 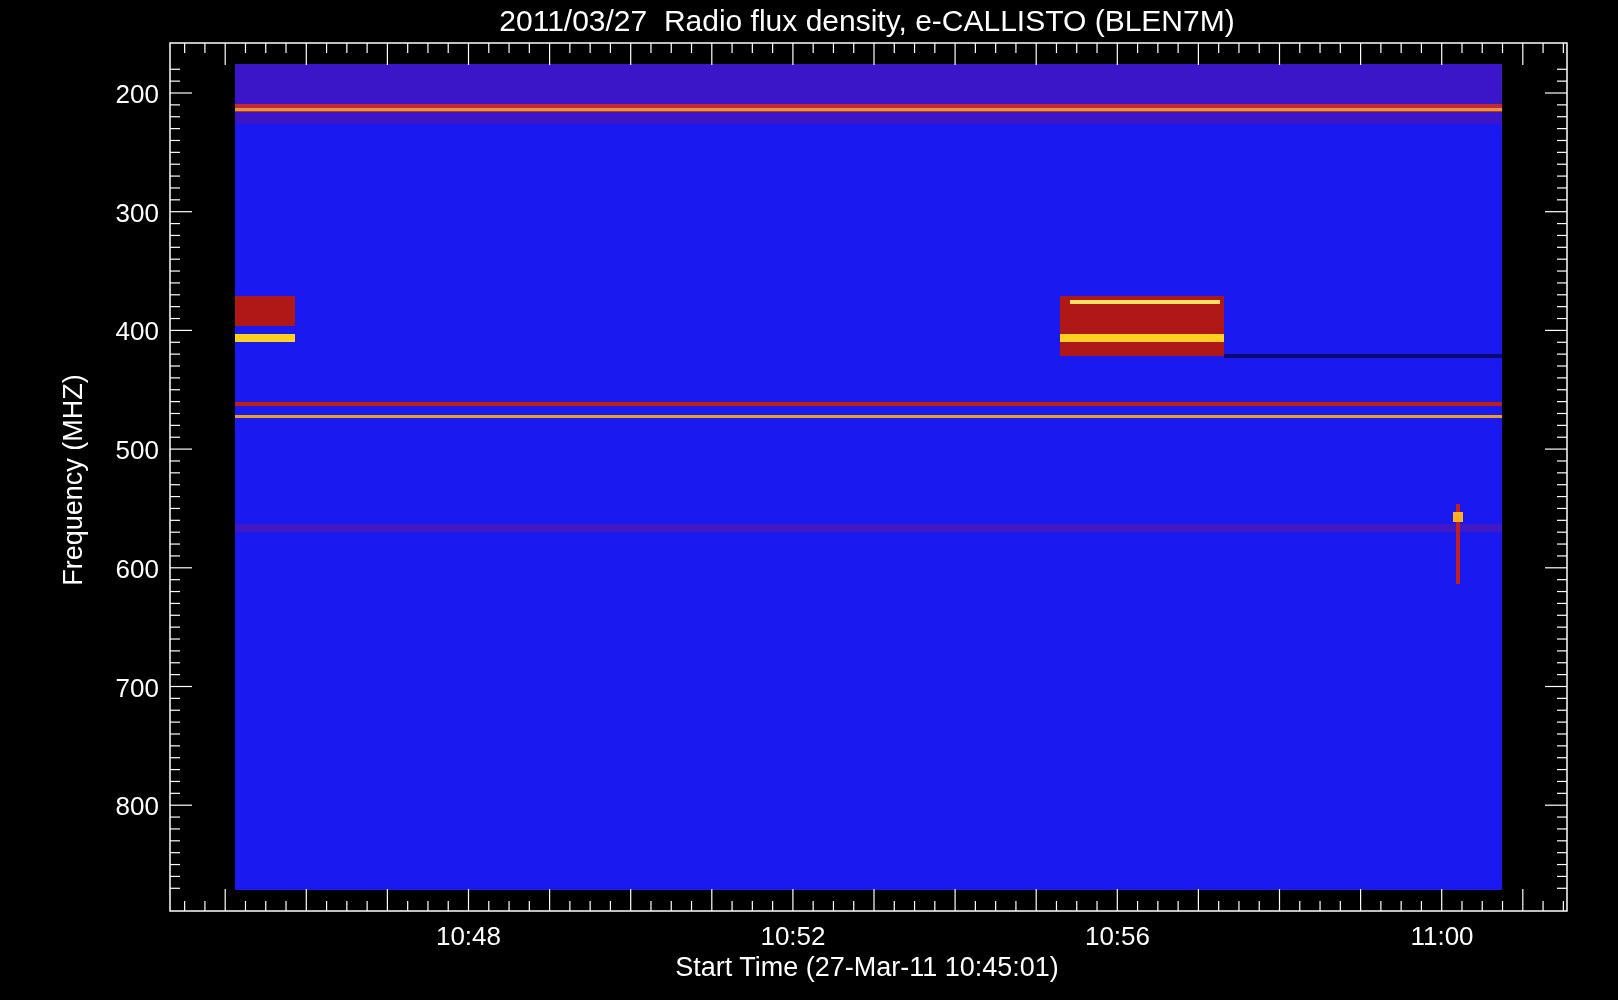 What do you see at coordinates (867, 20) in the screenshot?
I see `chart-title: 2011/03/27 Radio flux density, e-CALLISTO (BLEN7M)` at bounding box center [867, 20].